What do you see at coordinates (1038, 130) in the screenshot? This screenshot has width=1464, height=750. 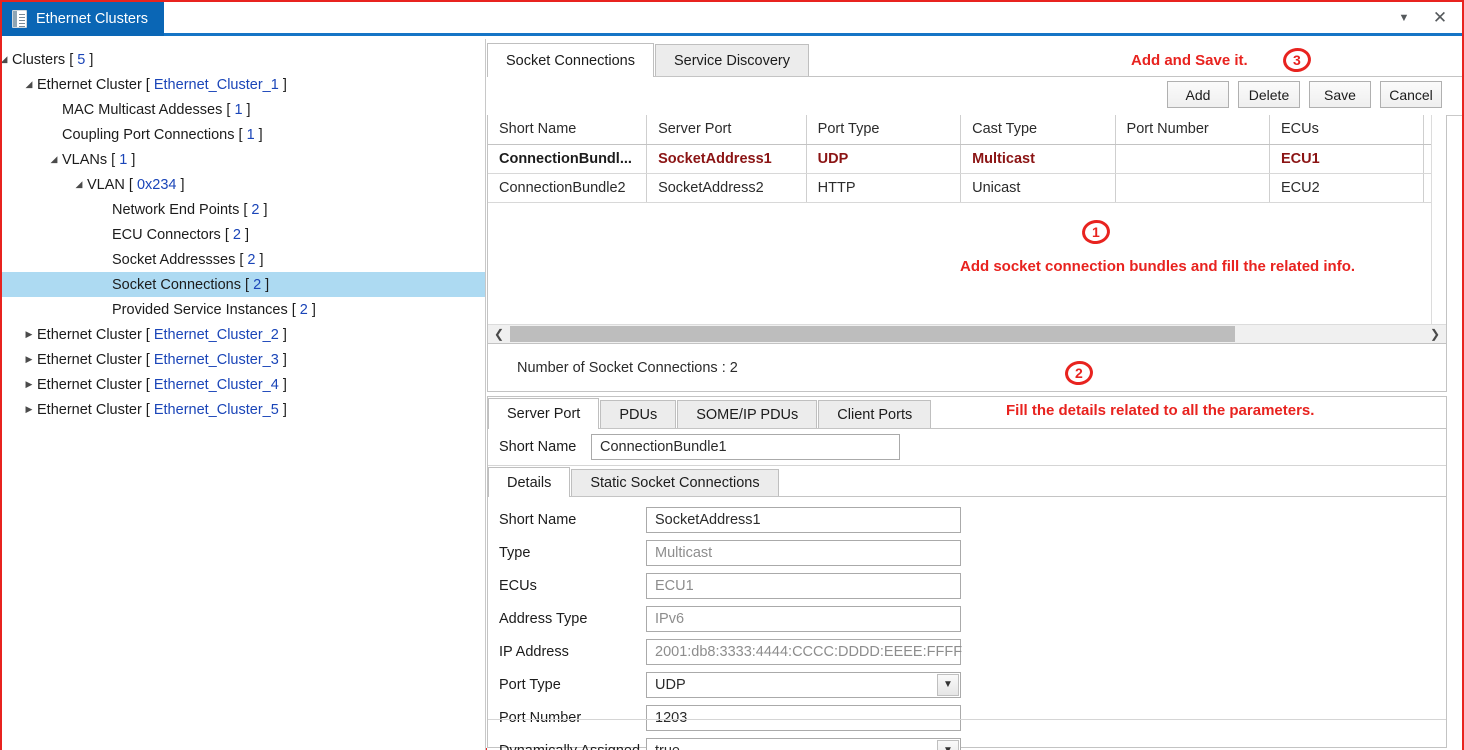 I see `column-header: Cast Type` at bounding box center [1038, 130].